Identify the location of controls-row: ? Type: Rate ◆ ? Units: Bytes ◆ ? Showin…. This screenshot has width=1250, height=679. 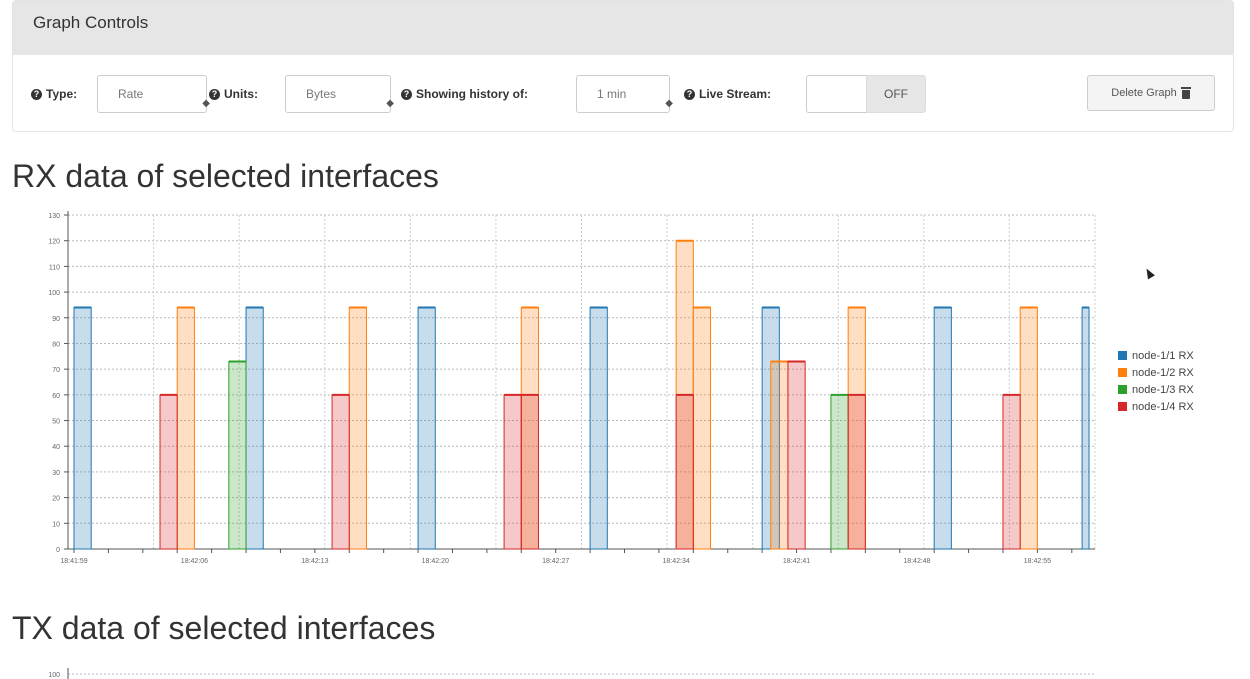
(623, 93).